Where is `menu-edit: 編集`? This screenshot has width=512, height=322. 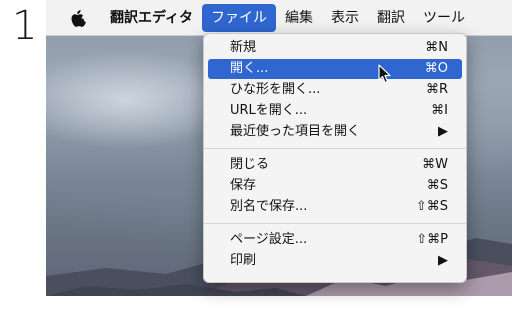 menu-edit: 編集 is located at coordinates (299, 18).